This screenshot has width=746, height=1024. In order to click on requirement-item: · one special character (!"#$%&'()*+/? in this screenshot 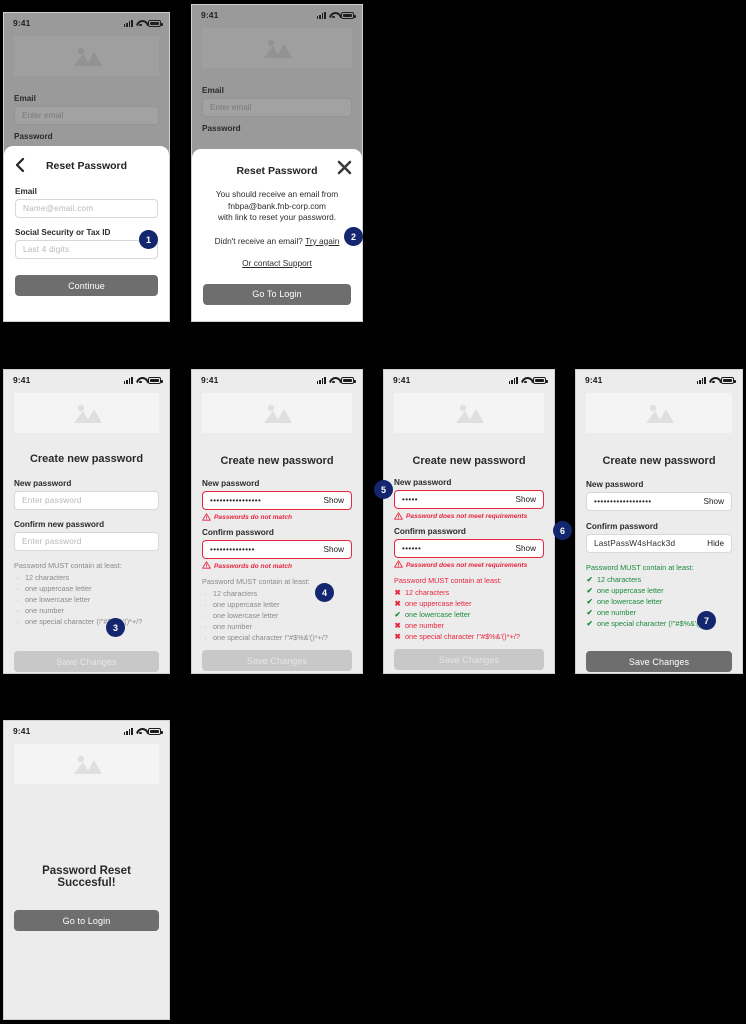, I will do `click(86, 621)`.